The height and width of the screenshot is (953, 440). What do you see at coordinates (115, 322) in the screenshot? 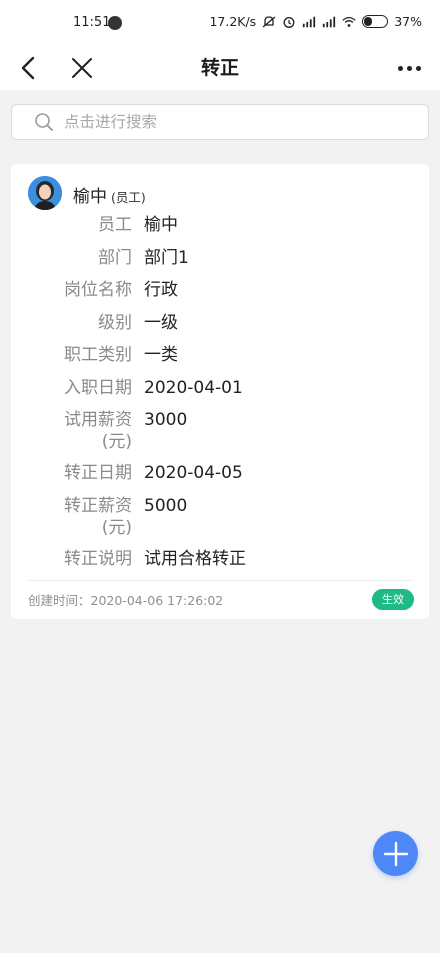
I see `field-label: 级别` at bounding box center [115, 322].